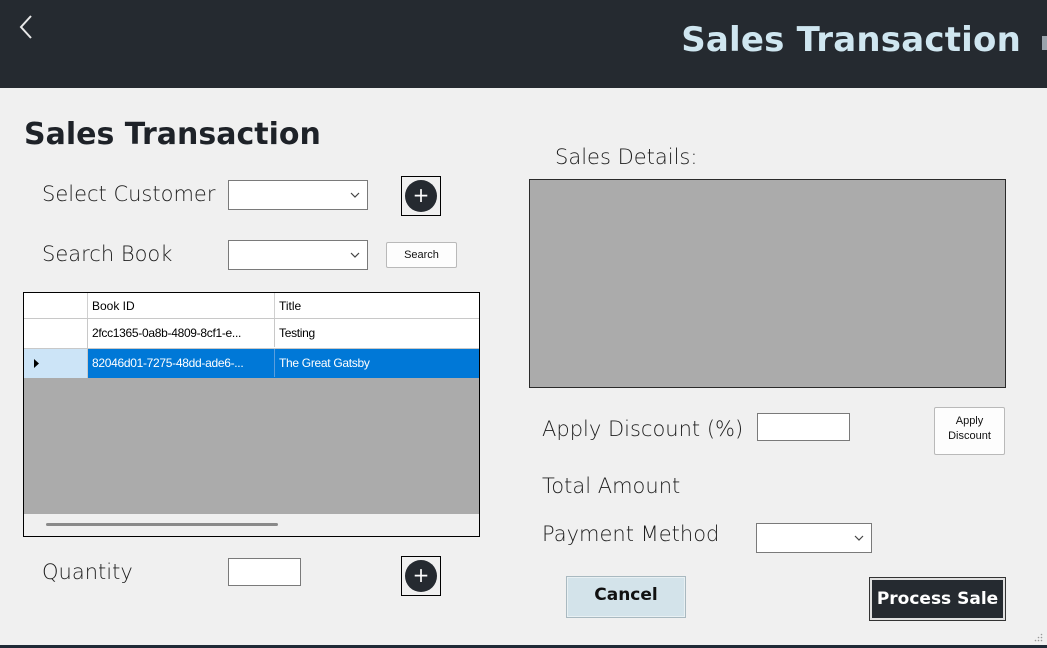  I want to click on discount-field, so click(803, 427).